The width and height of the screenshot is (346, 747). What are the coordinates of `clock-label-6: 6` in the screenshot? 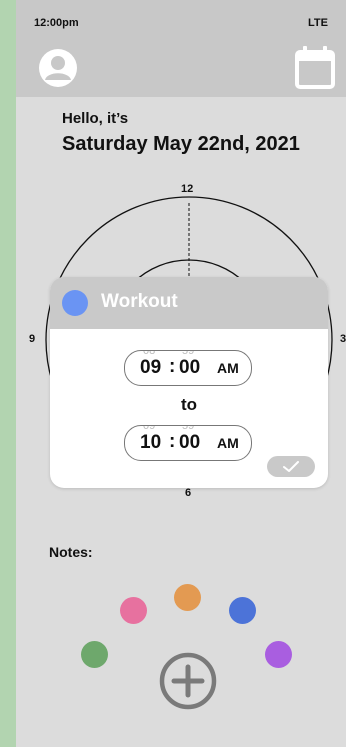 It's located at (188, 493).